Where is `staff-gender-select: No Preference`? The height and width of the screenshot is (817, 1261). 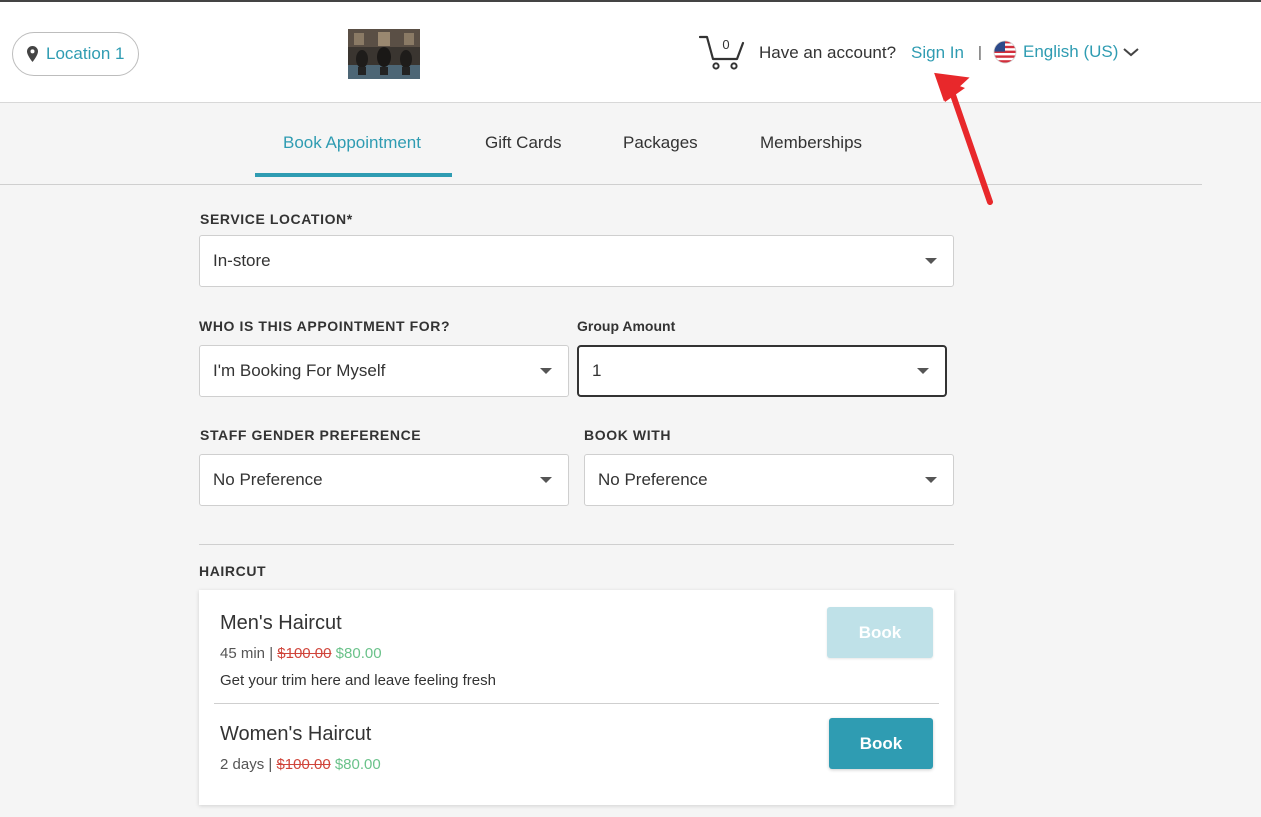 staff-gender-select: No Preference is located at coordinates (384, 480).